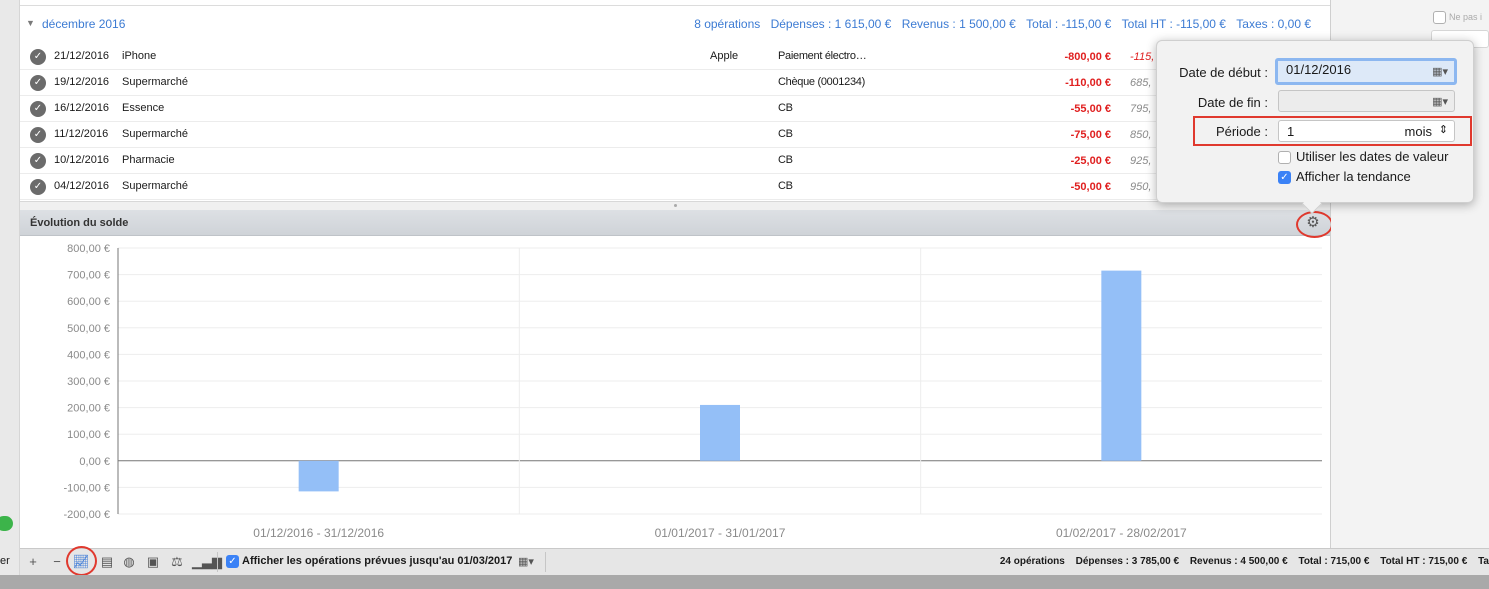 This screenshot has height=589, width=1489. I want to click on bar-chart-icon: ▁▃▆, so click(207, 562).